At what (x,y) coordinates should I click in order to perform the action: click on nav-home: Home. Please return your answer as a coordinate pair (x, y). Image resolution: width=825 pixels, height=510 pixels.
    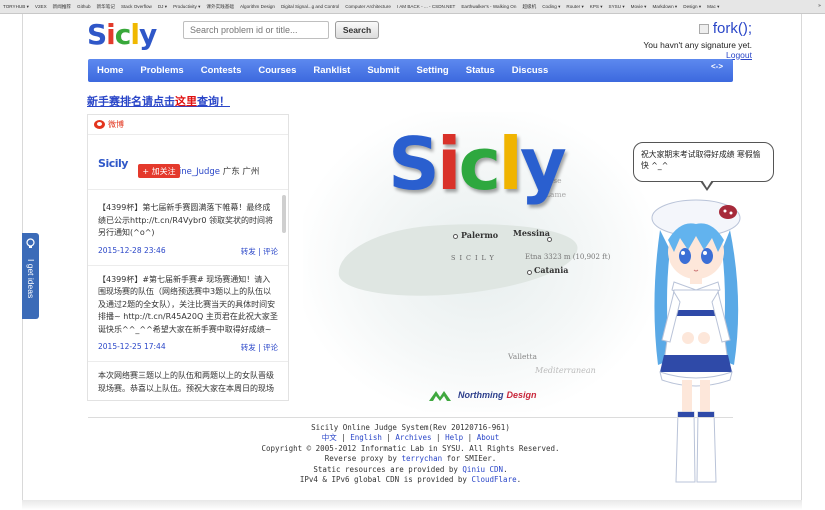
    Looking at the image, I should click on (110, 70).